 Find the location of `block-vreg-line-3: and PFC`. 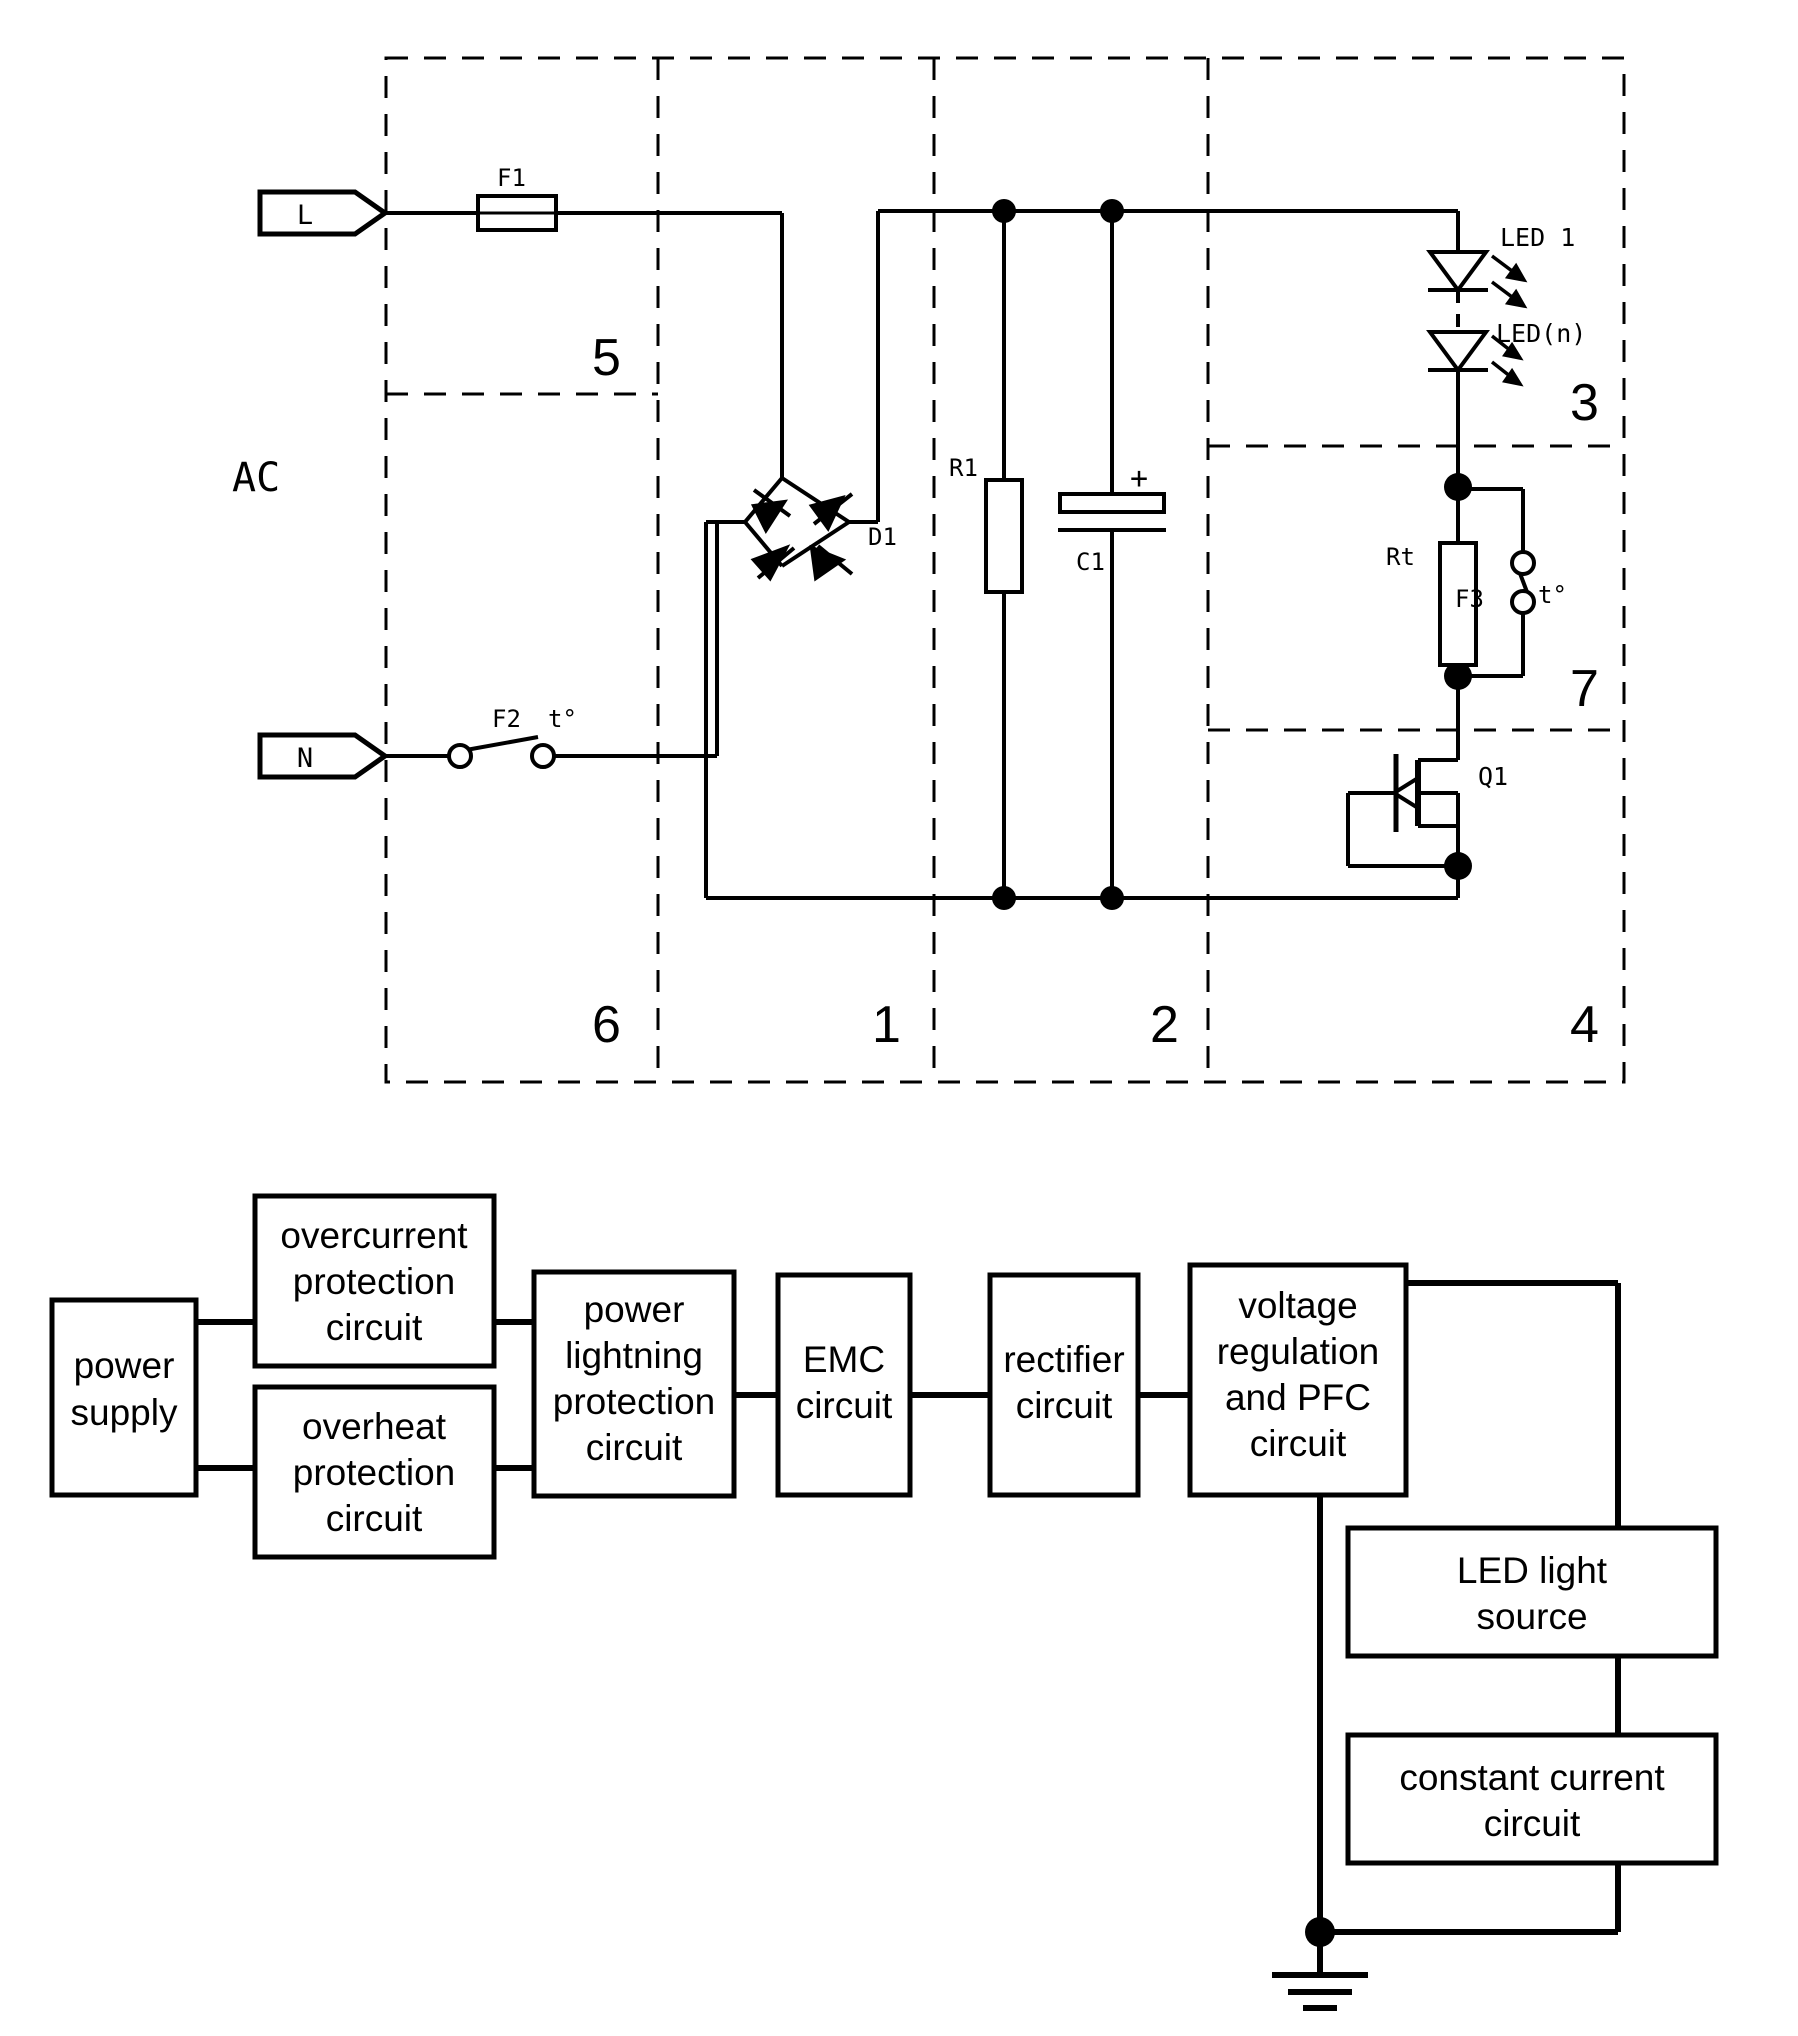

block-vreg-line-3: and PFC is located at coordinates (1298, 1397).